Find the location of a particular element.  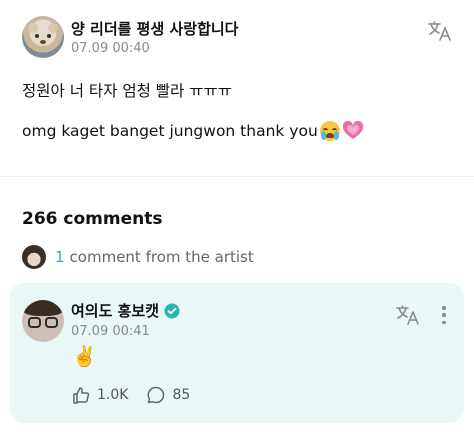

post-author-avatar is located at coordinates (43, 37).